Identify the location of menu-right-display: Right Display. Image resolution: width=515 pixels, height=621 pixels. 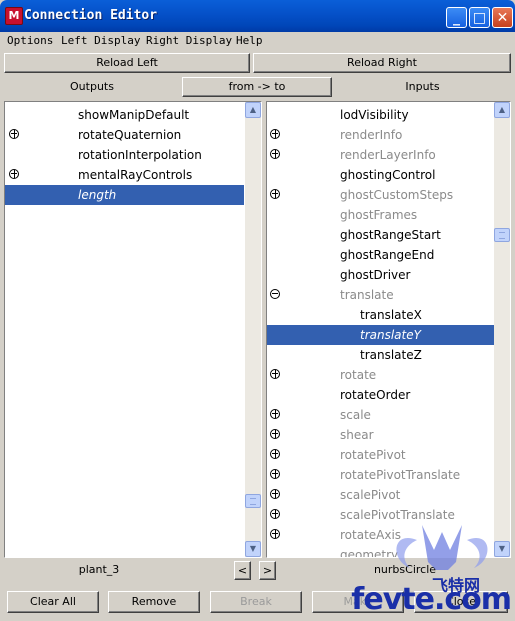
(189, 40).